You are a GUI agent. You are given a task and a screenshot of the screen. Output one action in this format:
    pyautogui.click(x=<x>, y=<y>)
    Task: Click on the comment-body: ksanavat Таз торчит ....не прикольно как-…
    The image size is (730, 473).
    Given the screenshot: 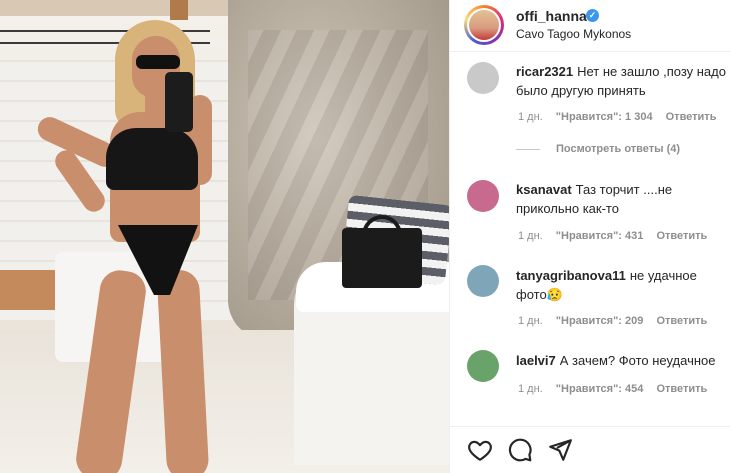 What is the action you would take?
    pyautogui.click(x=622, y=199)
    